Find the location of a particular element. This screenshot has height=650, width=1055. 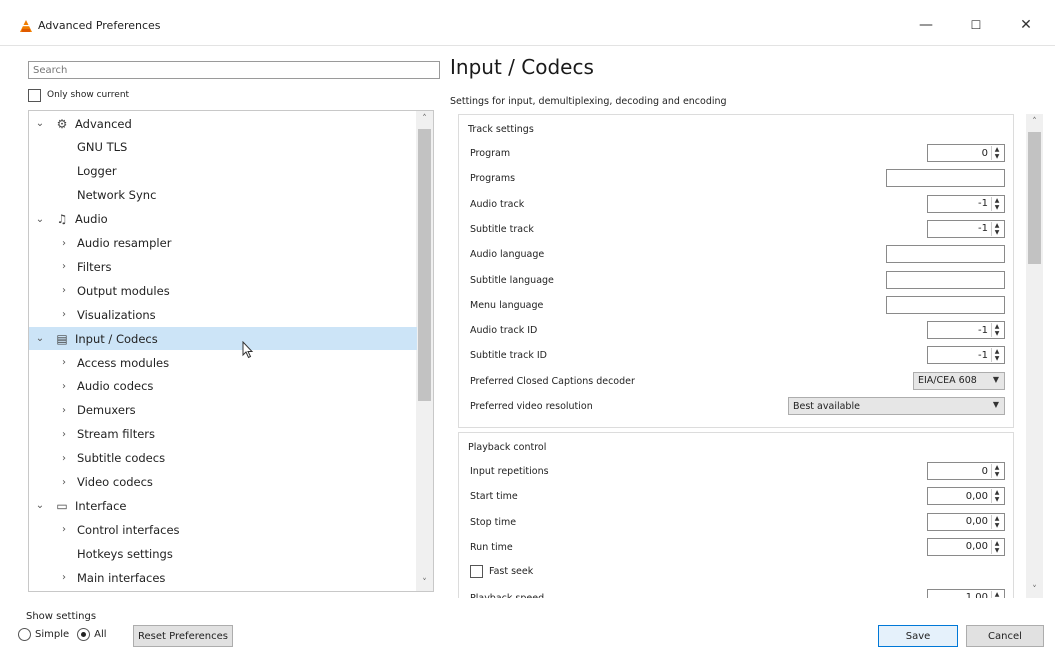

all-radio is located at coordinates (84, 634).